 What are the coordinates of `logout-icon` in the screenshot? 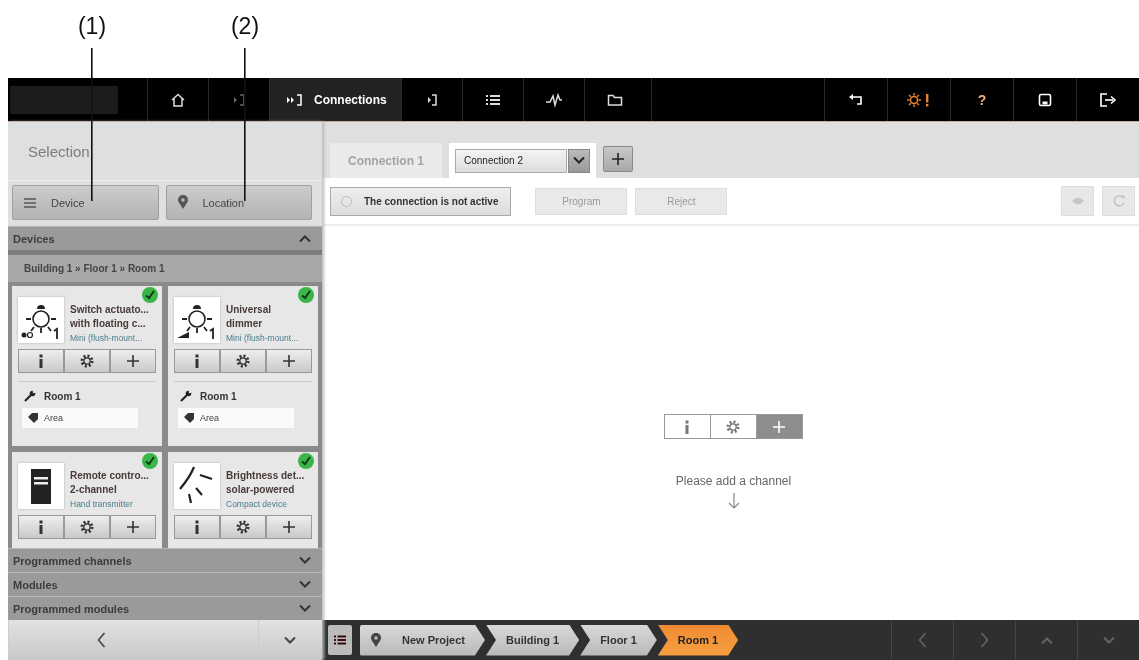 It's located at (1108, 99).